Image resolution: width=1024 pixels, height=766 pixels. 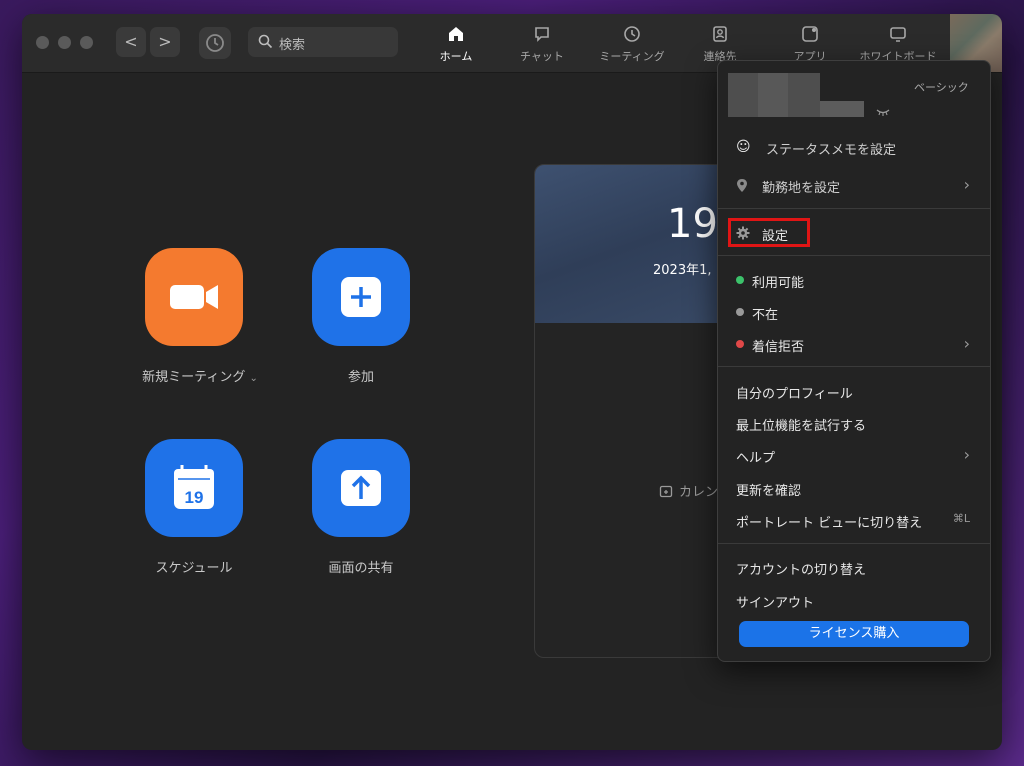 I want to click on calendar-icon: 19, so click(x=194, y=487).